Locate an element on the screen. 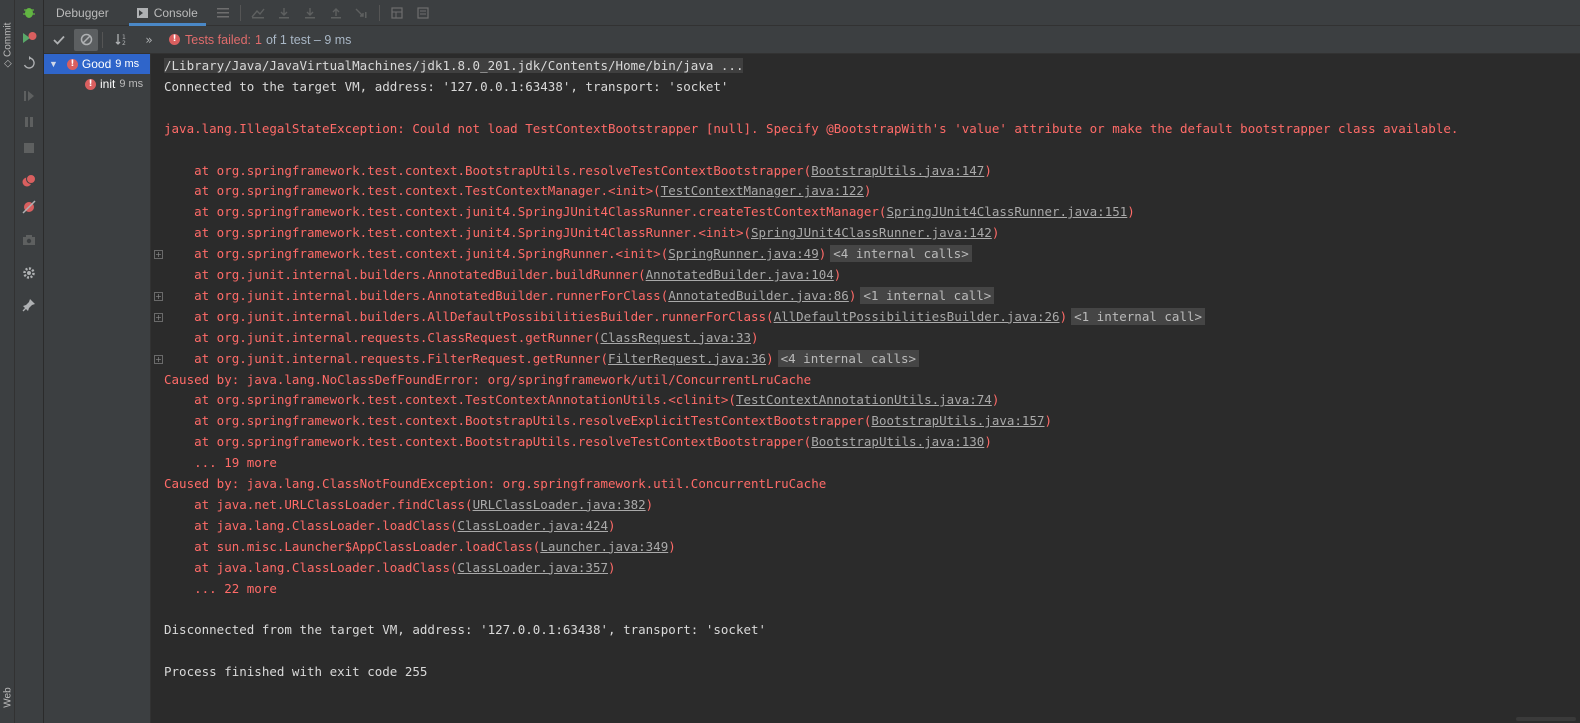 This screenshot has width=1580, height=723. view-breakpoints-icon is located at coordinates (29, 181).